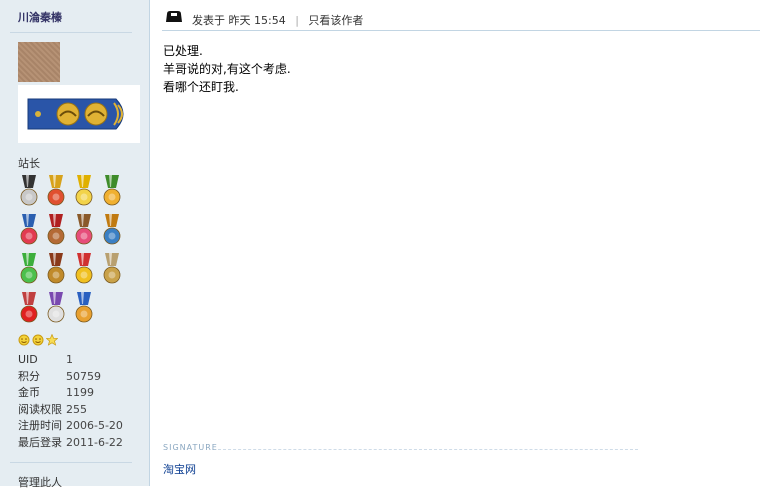  I want to click on medal-1-icon, so click(29, 192).